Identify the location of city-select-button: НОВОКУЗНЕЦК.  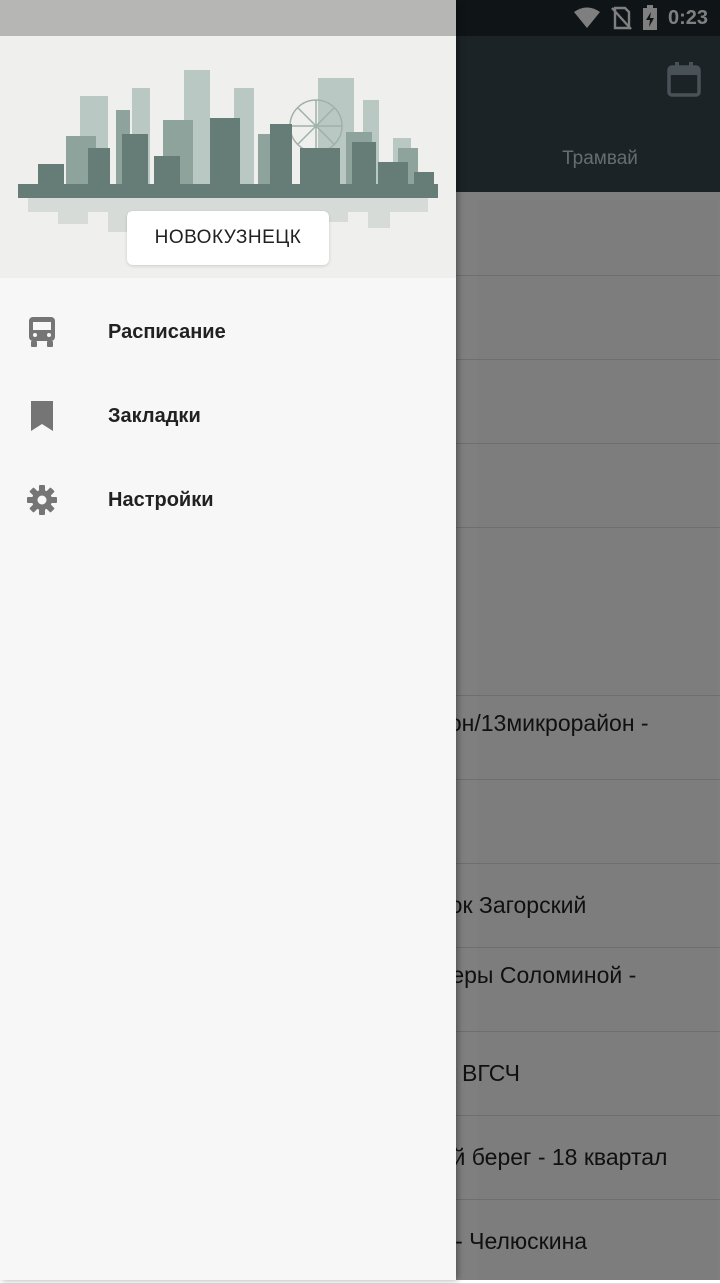
(228, 238).